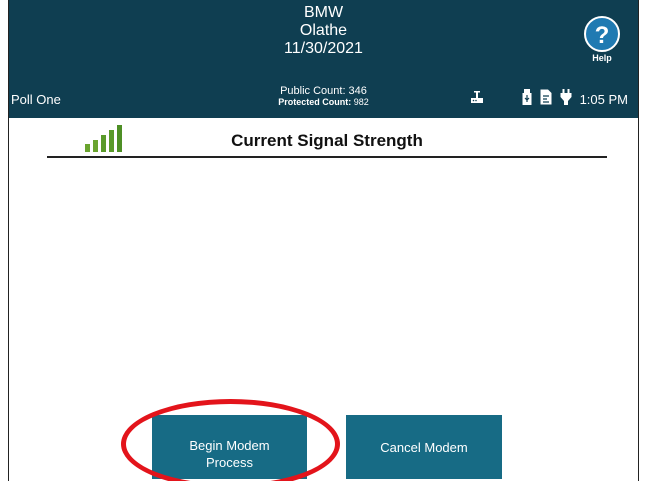  What do you see at coordinates (323, 12) in the screenshot?
I see `header-title-line1: BMW` at bounding box center [323, 12].